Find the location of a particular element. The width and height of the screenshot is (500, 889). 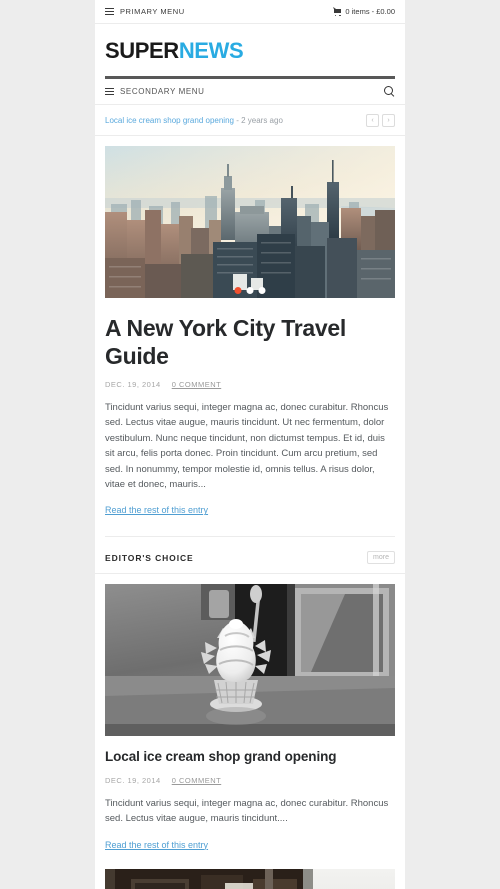

soft-serve-ice-cream-cone-photo is located at coordinates (250, 660).